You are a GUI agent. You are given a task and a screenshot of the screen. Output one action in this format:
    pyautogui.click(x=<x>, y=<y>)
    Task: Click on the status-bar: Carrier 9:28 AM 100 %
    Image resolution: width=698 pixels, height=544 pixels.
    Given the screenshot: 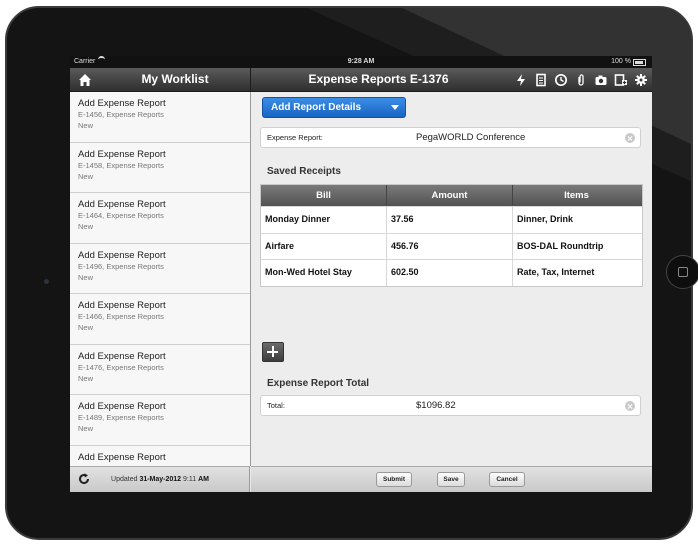 What is the action you would take?
    pyautogui.click(x=361, y=62)
    